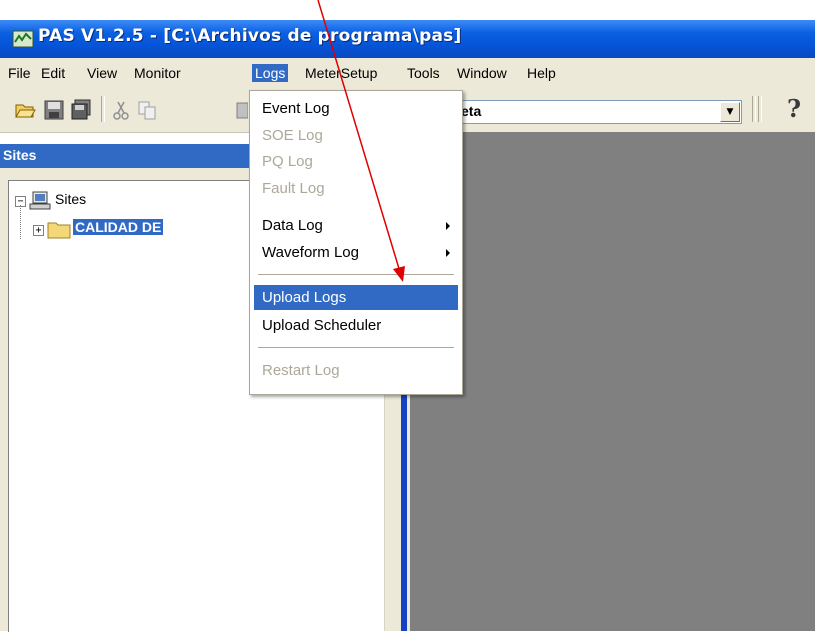 This screenshot has height=632, width=815. I want to click on menu-file: File, so click(19, 73).